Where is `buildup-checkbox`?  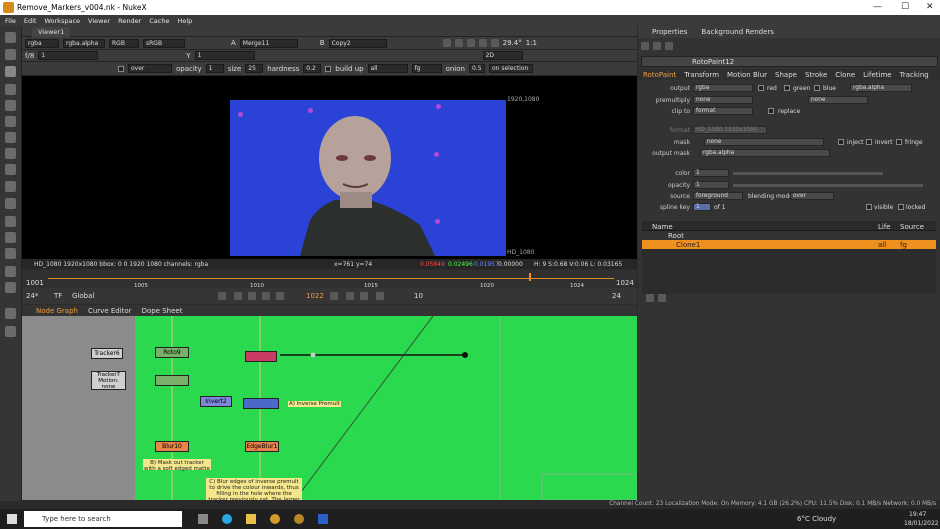
buildup-checkbox is located at coordinates (328, 68).